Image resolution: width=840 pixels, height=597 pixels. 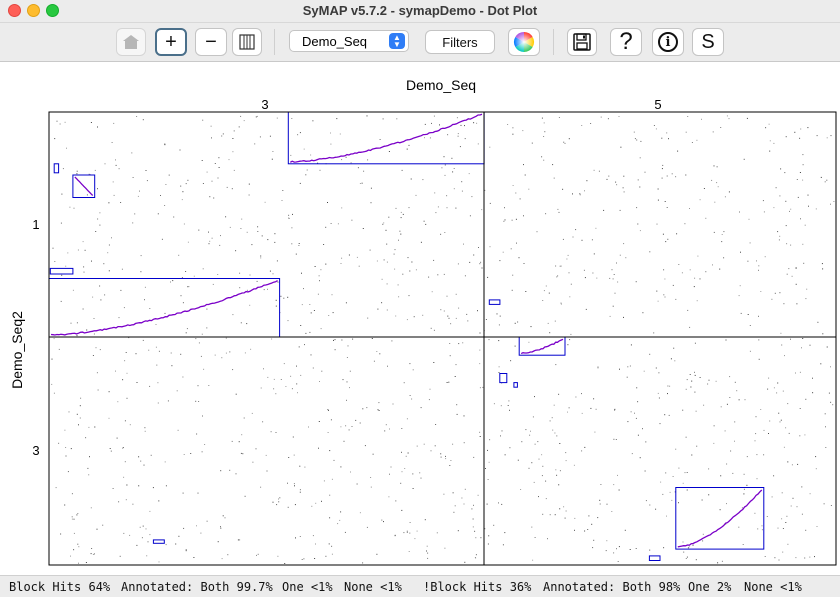 I want to click on save-button, so click(x=582, y=42).